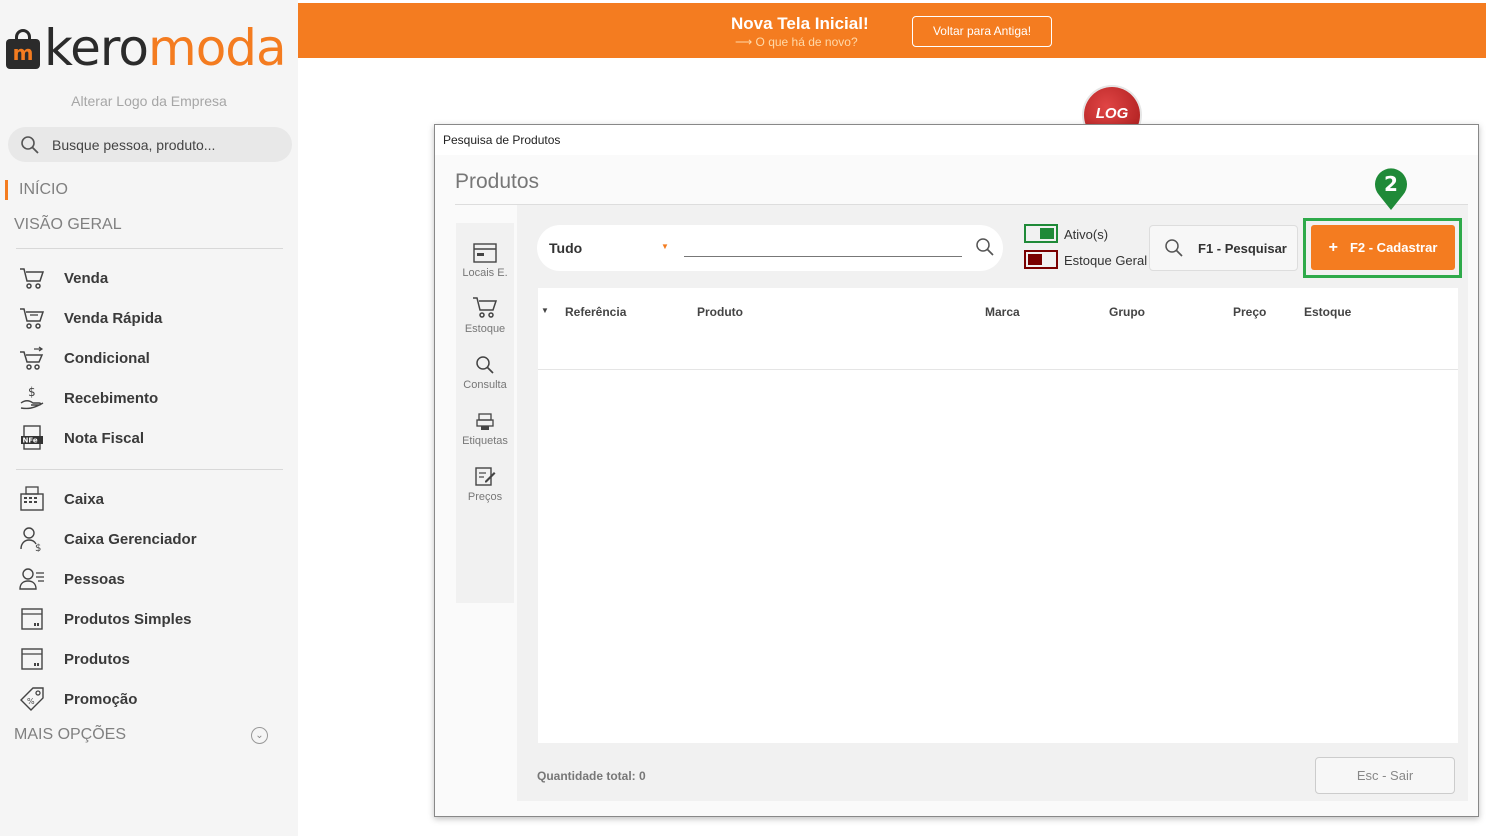 This screenshot has height=836, width=1486. What do you see at coordinates (1002, 312) in the screenshot?
I see `col-marca: Marca` at bounding box center [1002, 312].